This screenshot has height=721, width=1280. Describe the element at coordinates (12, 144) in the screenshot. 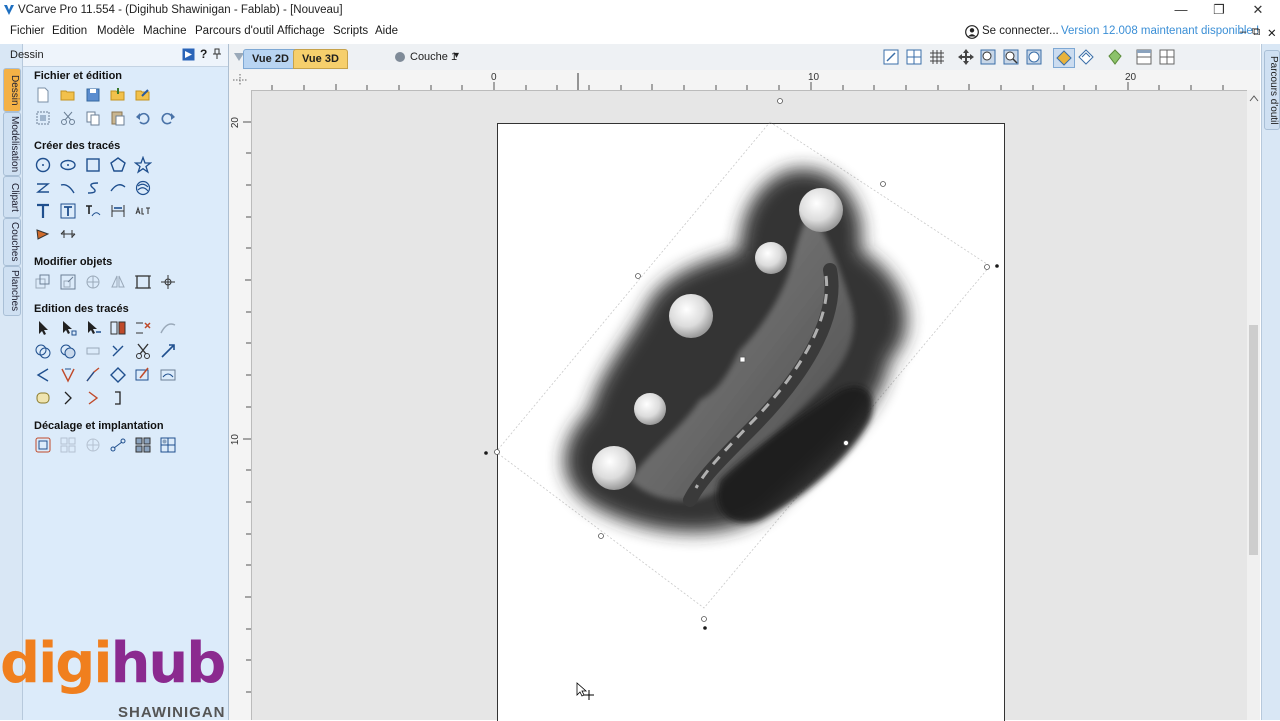

I see `tab-modelisation: Modélisation` at that location.